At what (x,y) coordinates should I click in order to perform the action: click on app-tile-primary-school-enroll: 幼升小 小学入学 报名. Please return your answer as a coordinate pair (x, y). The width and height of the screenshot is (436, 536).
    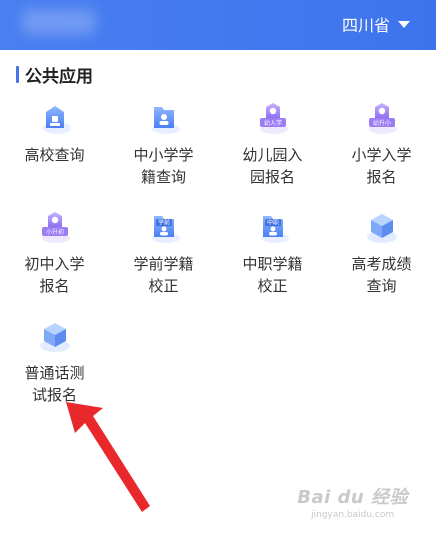
    Looking at the image, I should click on (381, 146).